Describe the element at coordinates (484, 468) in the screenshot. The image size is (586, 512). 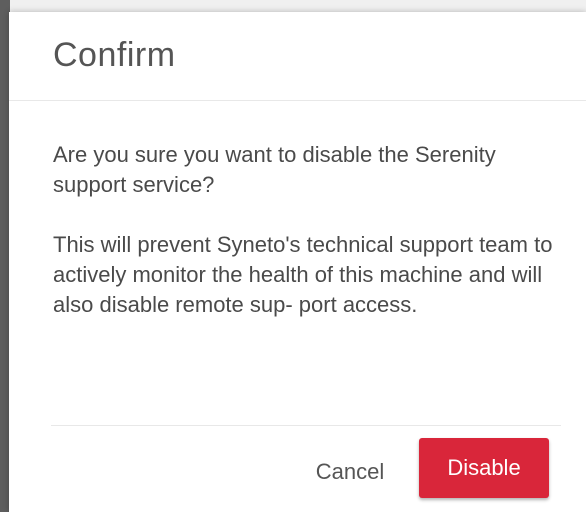
I see `disable-button: Disable` at that location.